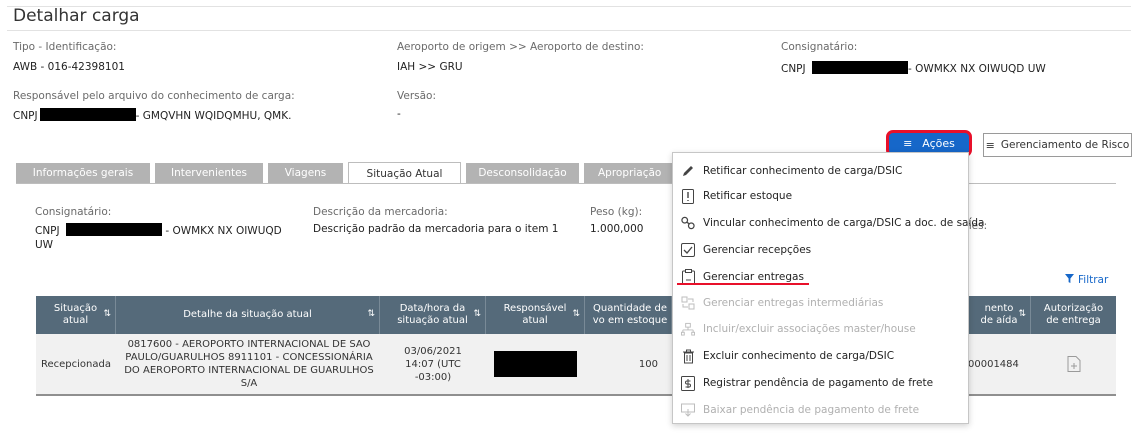 This screenshot has height=434, width=1138. I want to click on tab-desconsolidacao: Desconsolidação, so click(522, 173).